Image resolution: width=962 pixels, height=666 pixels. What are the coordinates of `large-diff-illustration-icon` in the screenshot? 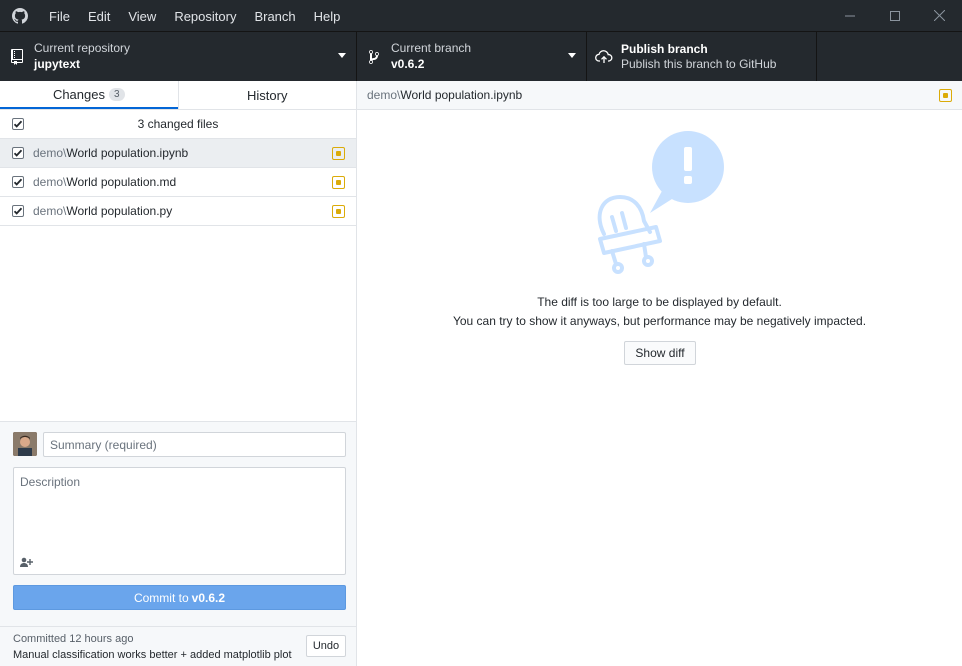 It's located at (660, 202).